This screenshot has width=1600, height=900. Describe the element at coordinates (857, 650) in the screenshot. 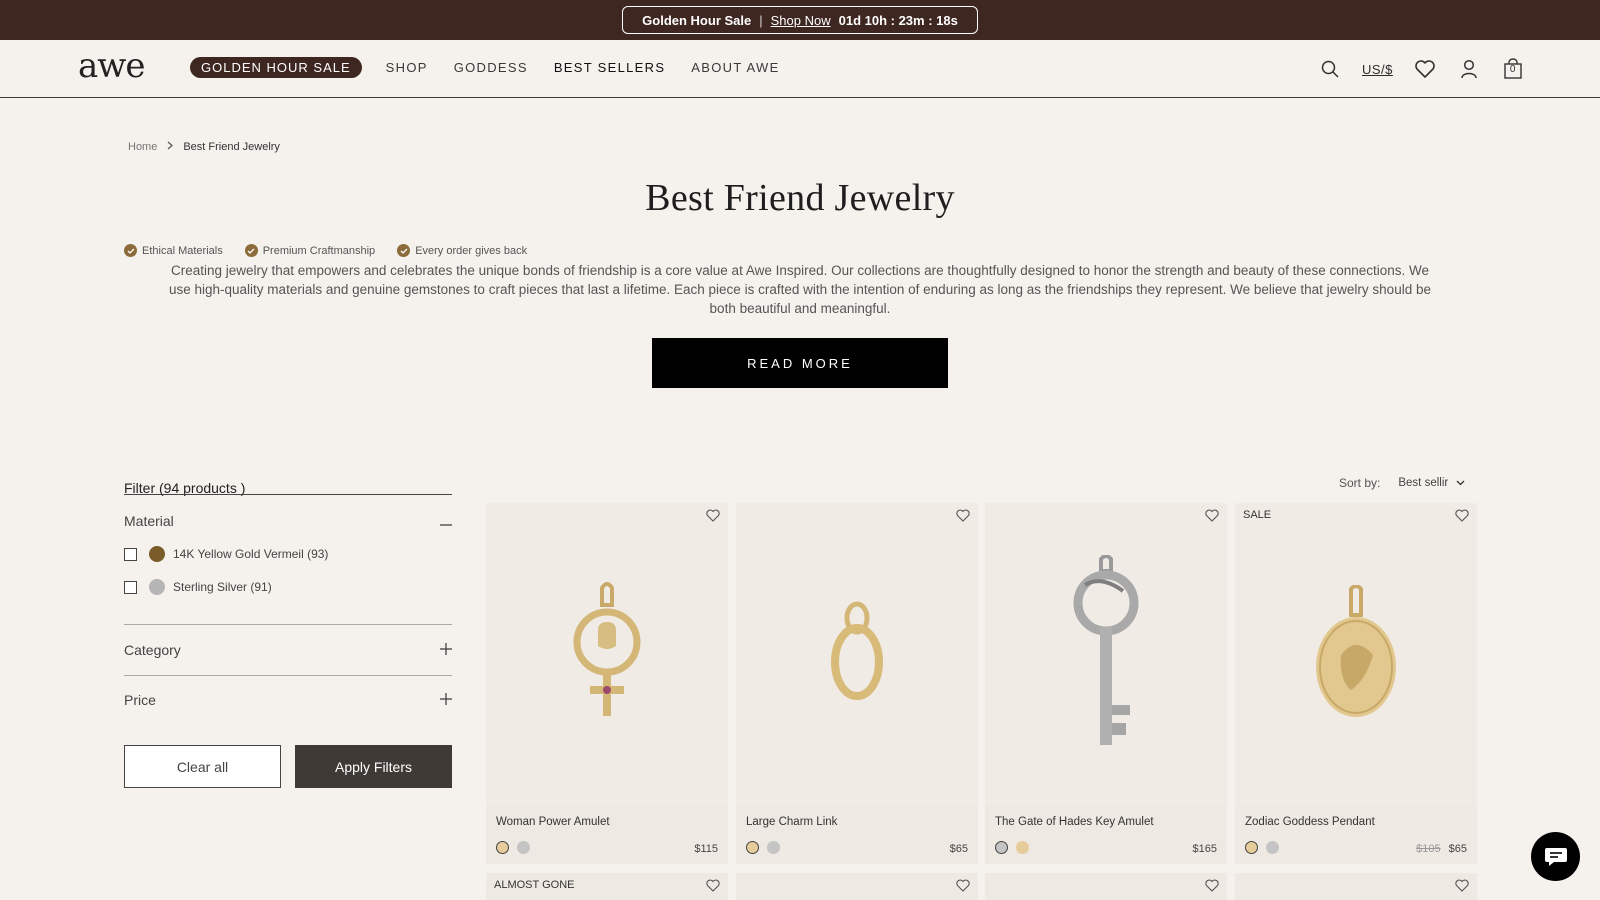

I see `large-charm-link-image` at that location.